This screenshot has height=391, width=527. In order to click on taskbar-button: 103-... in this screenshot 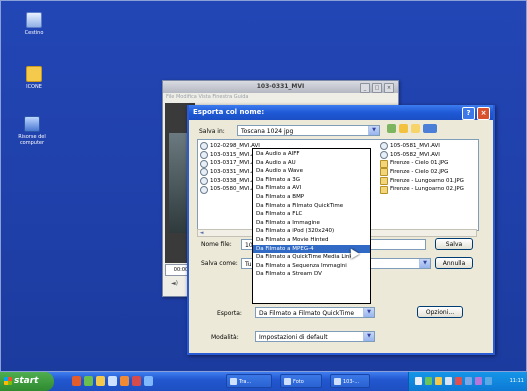, I will do `click(350, 381)`.